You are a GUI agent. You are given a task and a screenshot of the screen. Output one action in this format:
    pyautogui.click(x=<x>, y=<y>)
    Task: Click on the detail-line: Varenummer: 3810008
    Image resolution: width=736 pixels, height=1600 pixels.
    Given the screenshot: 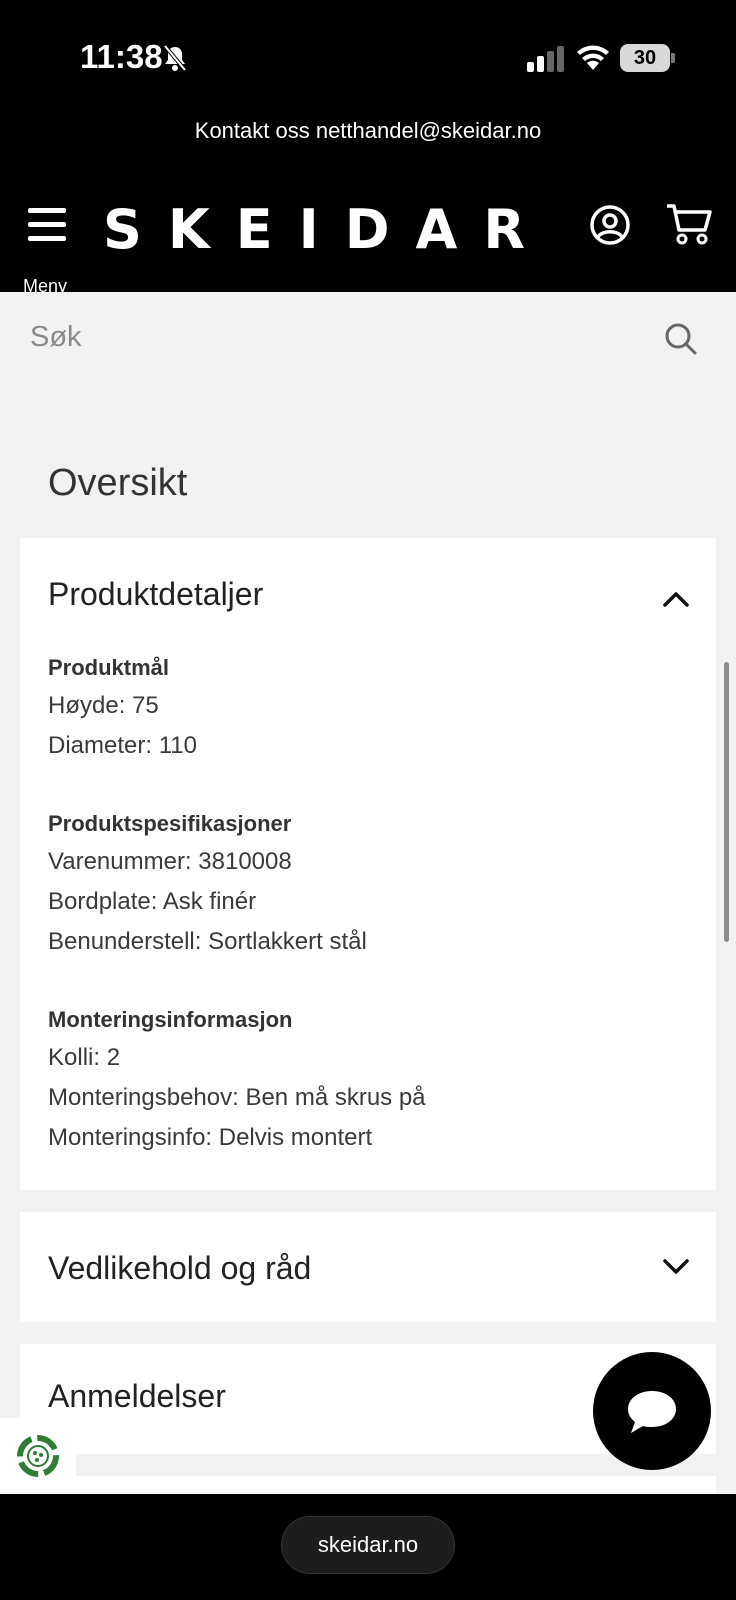 What is the action you would take?
    pyautogui.click(x=170, y=861)
    